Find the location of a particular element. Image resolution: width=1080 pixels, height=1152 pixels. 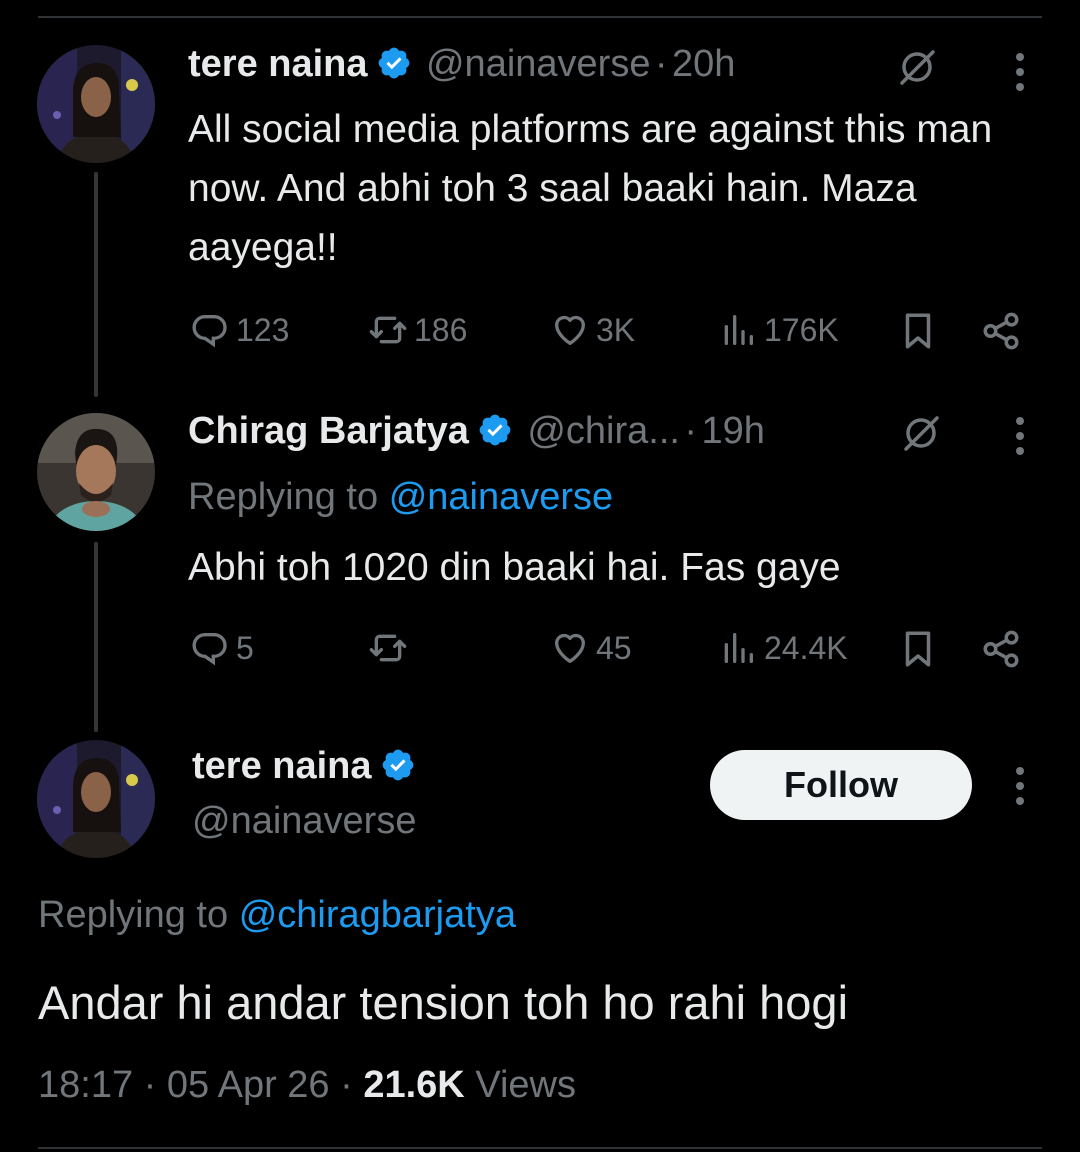

replying-to-mention: @nainaverse is located at coordinates (501, 497).